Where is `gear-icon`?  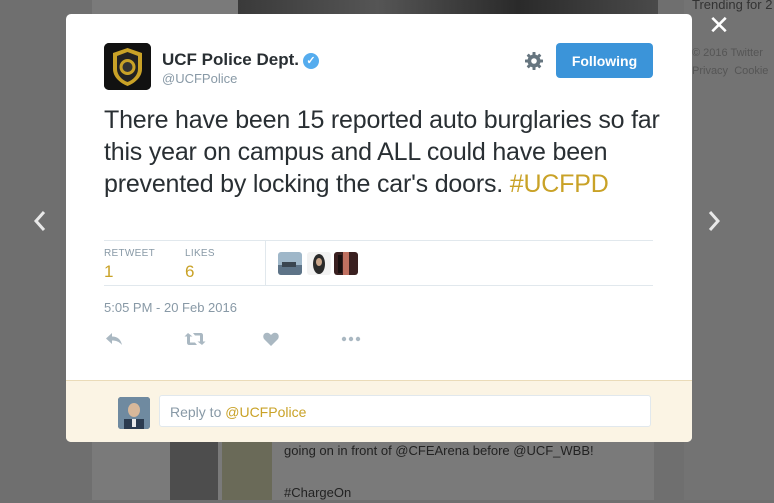
gear-icon is located at coordinates (534, 61).